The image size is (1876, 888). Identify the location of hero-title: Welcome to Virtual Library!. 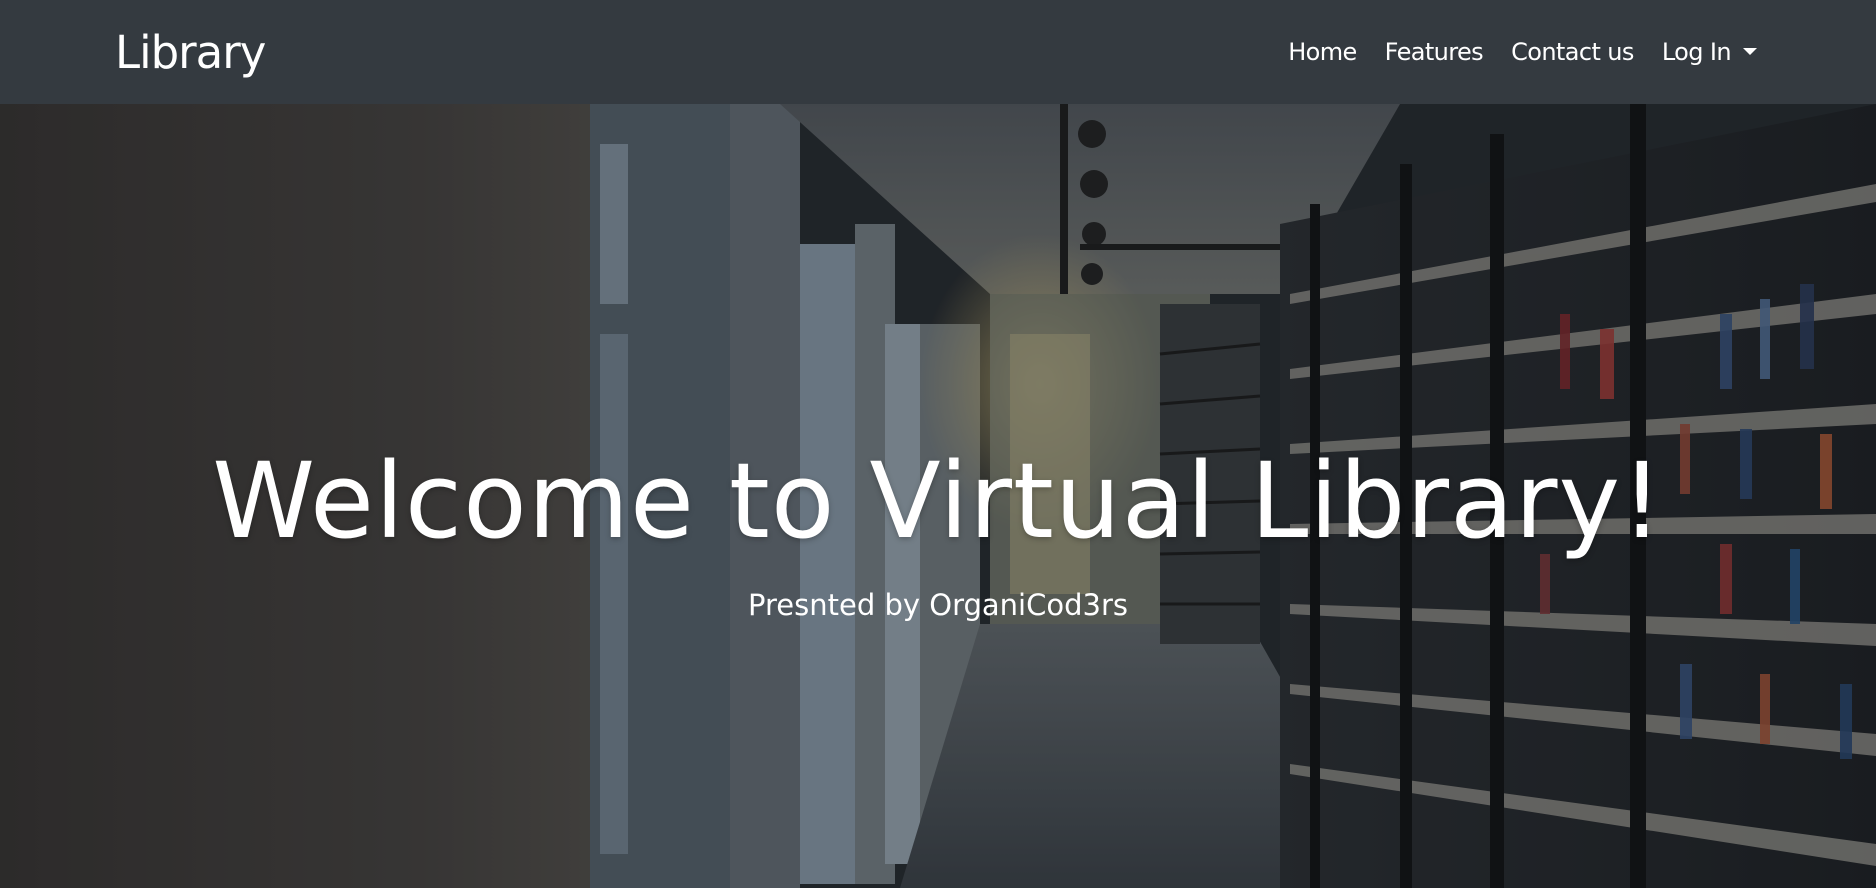
(938, 501).